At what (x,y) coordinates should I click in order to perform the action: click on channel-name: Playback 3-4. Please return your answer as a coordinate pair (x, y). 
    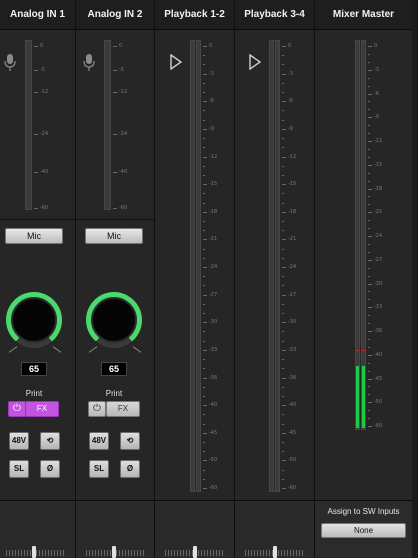
    Looking at the image, I should click on (274, 15).